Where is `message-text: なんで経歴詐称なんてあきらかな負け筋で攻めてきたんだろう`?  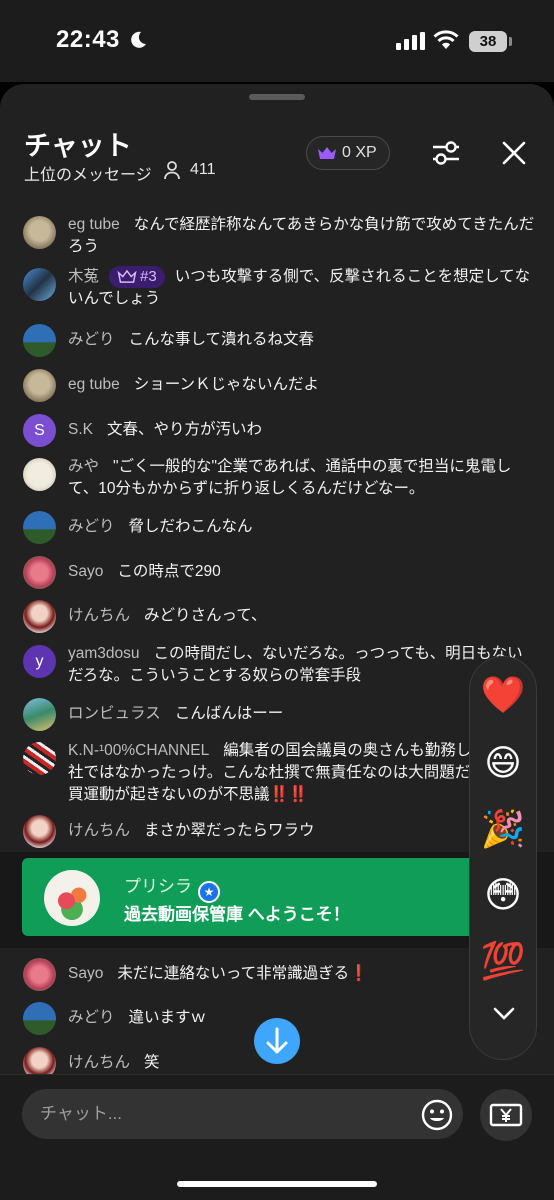 message-text: なんで経歴詐称なんてあきらかな負け筋で攻めてきたんだろう is located at coordinates (301, 235).